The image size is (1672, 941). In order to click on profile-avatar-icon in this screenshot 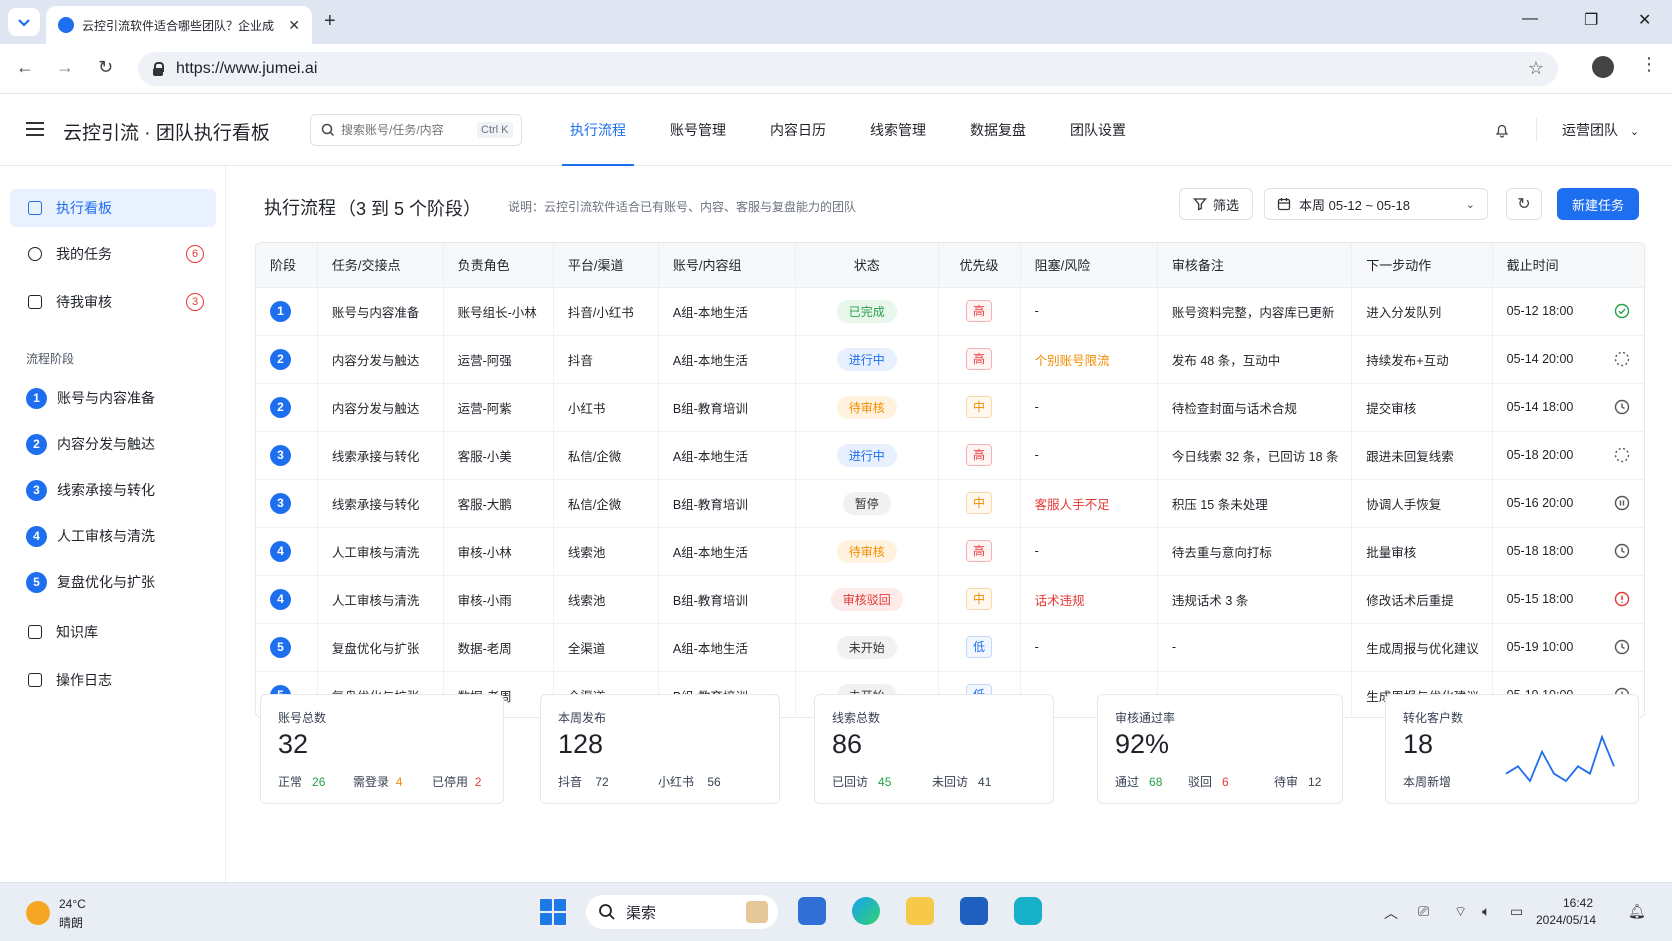, I will do `click(1603, 67)`.